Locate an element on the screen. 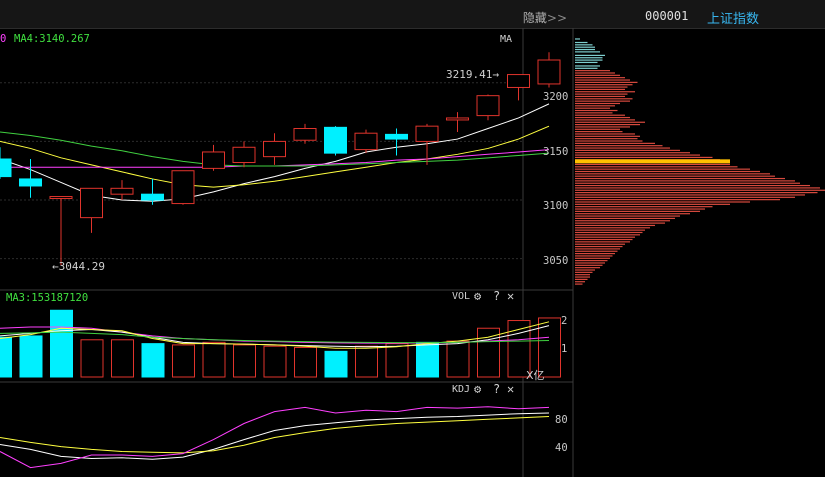 This screenshot has height=477, width=825. volume-close-icon: ✕ is located at coordinates (510, 296).